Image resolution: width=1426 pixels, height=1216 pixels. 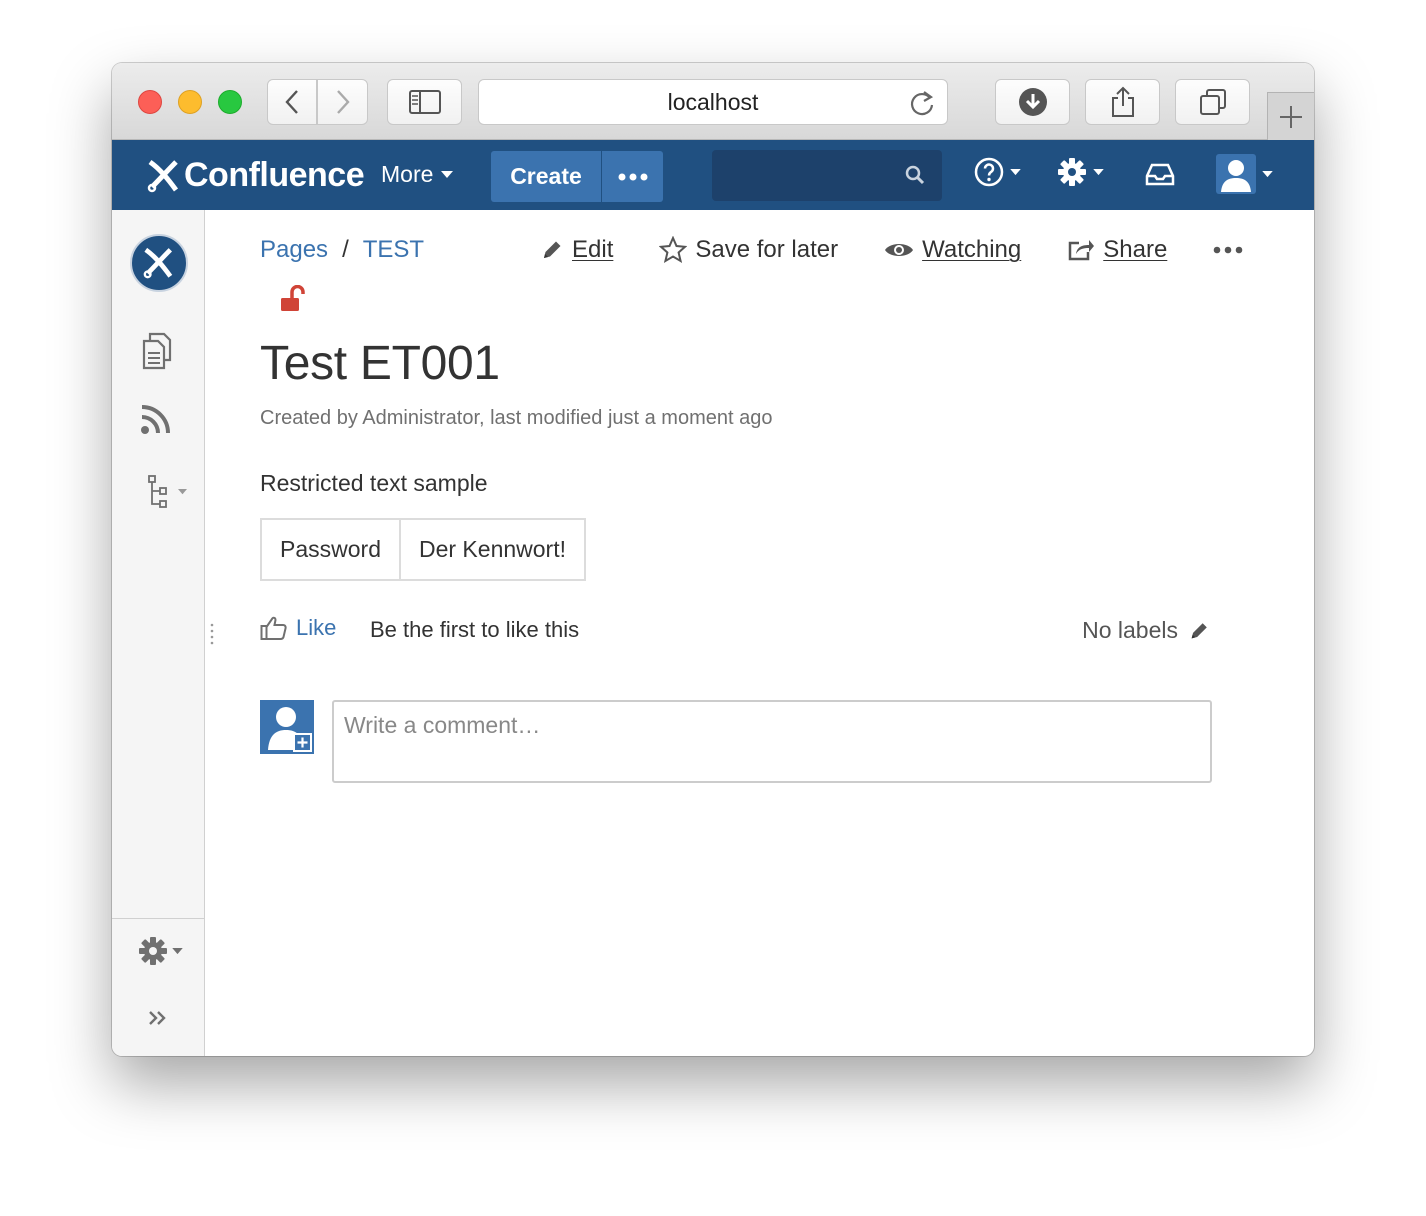 I want to click on confluence-logo: Confluence, so click(x=255, y=175).